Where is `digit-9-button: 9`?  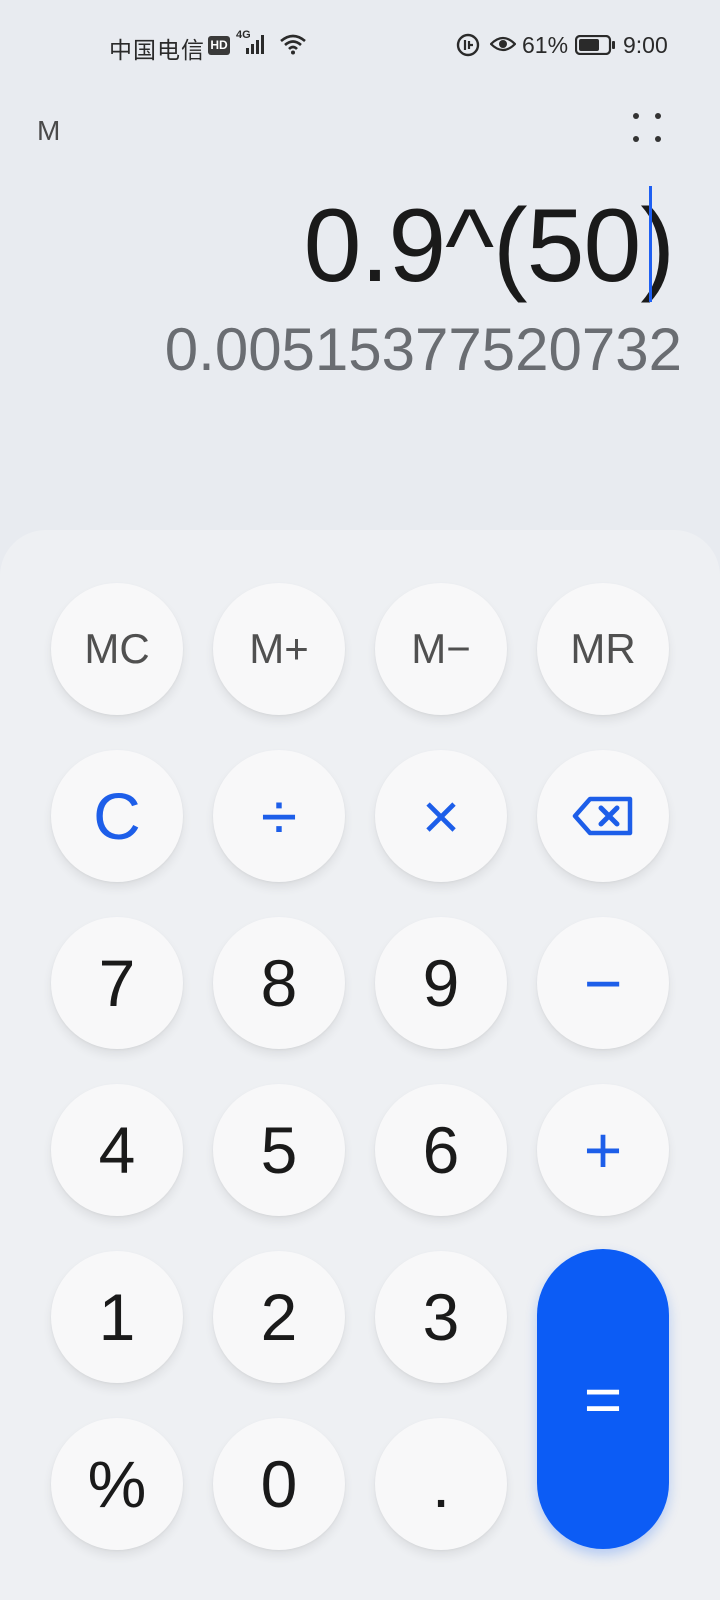
digit-9-button: 9 is located at coordinates (441, 983).